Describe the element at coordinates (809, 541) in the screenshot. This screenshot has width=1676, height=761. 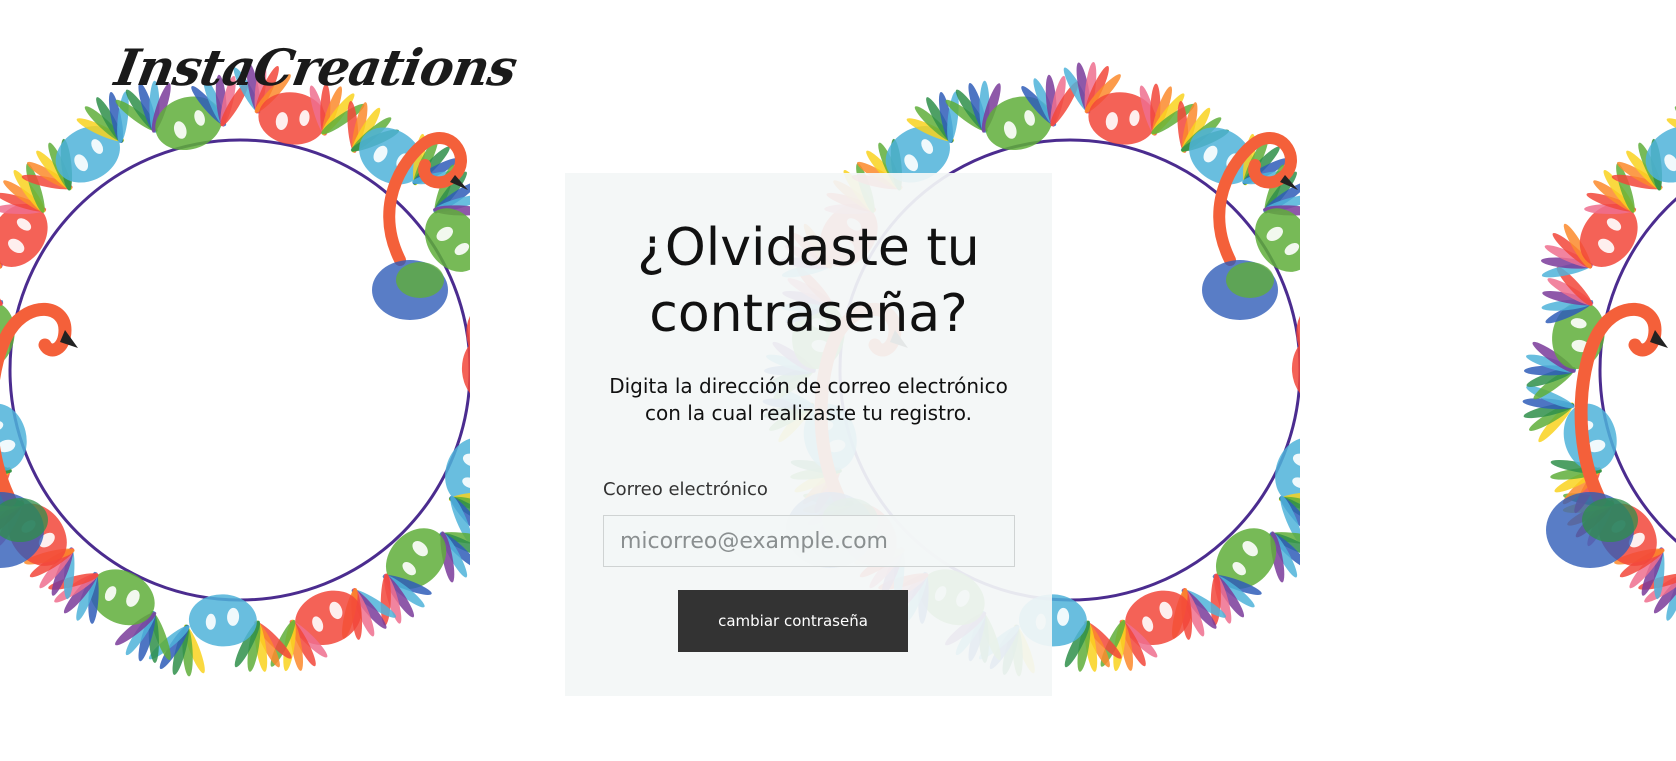
I see `email-input` at that location.